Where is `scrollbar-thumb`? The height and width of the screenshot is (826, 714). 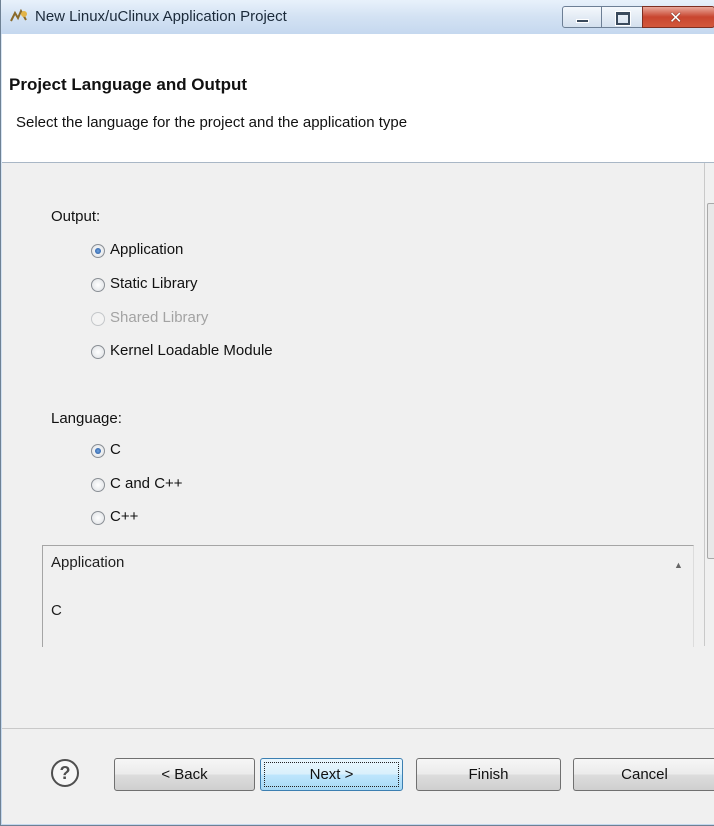 scrollbar-thumb is located at coordinates (710, 381).